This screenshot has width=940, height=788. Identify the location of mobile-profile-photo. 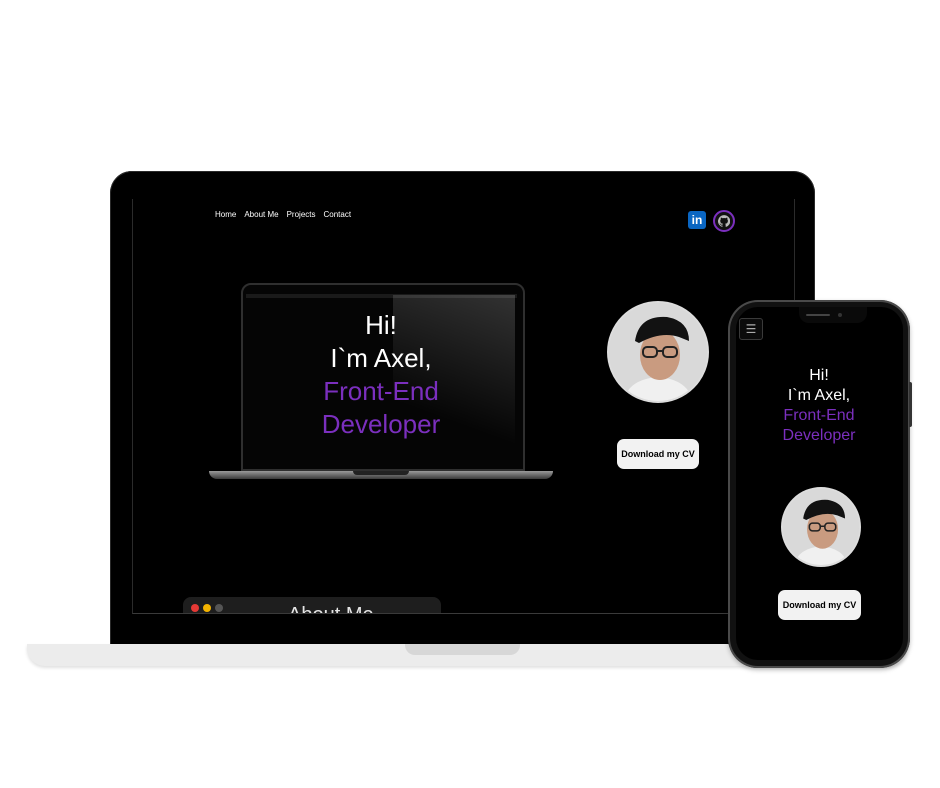
(821, 527).